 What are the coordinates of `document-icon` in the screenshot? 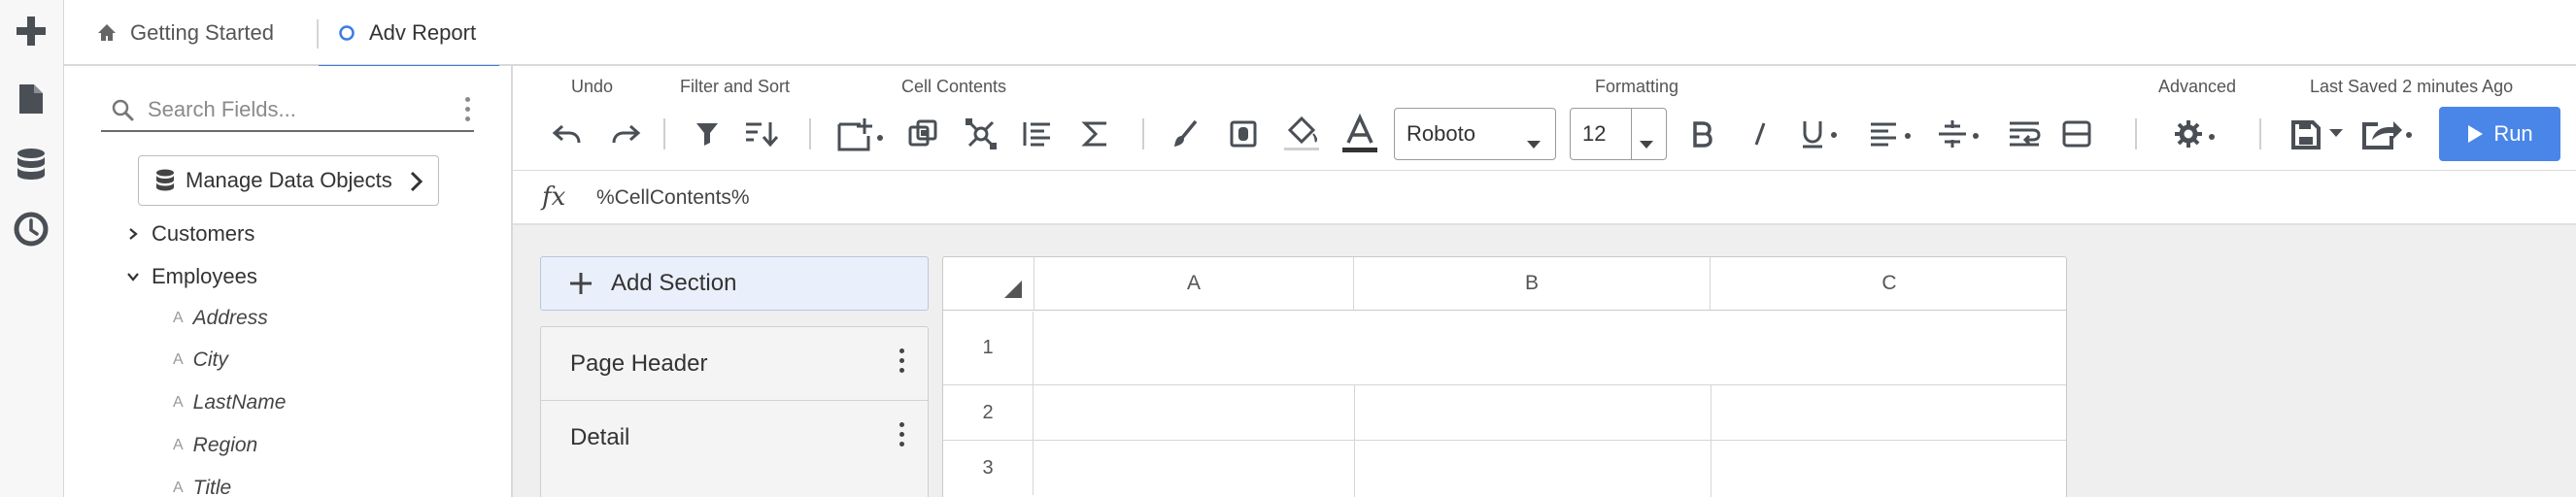 It's located at (31, 99).